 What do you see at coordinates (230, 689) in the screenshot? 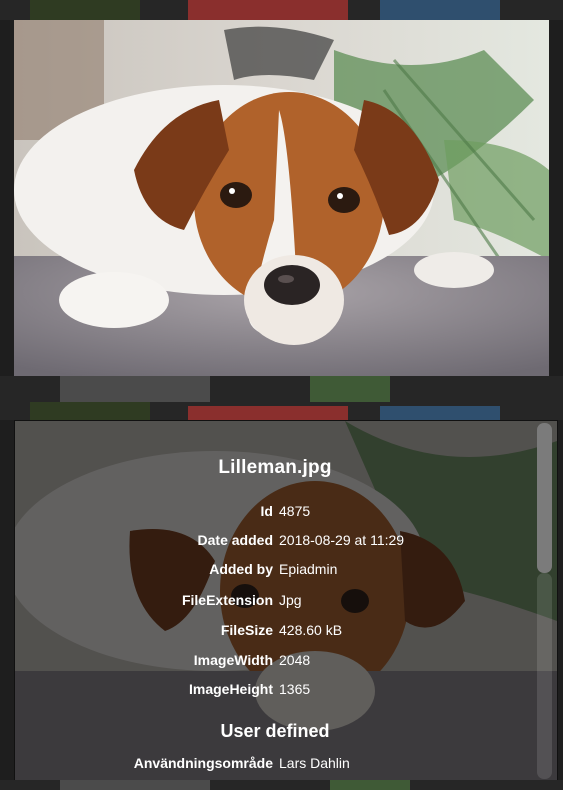
I see `meta-key: ImageHeight` at bounding box center [230, 689].